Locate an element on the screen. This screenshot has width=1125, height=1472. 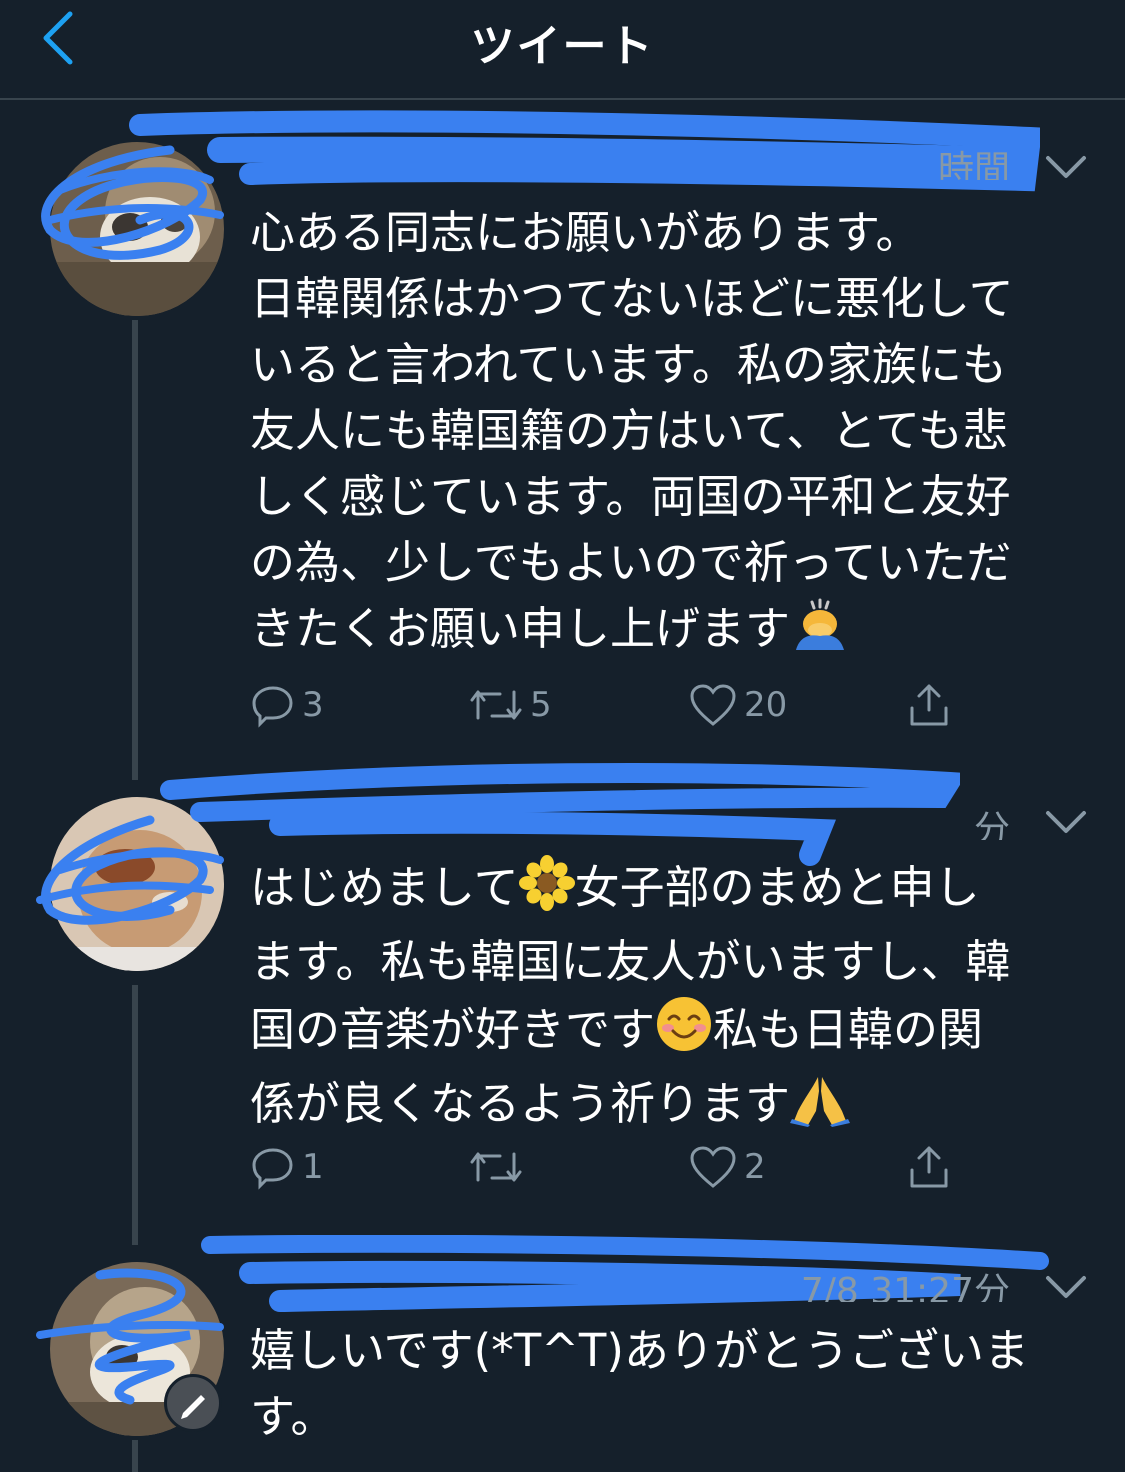
reply-count: 1 is located at coordinates (313, 1167).